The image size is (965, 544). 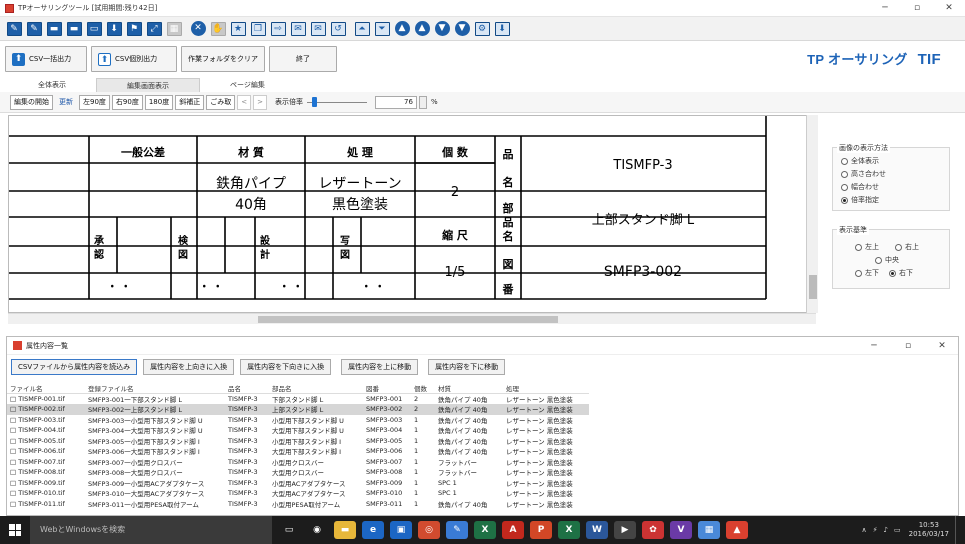 What do you see at coordinates (402, 29) in the screenshot?
I see `circle-up-tool-button: ▲` at bounding box center [402, 29].